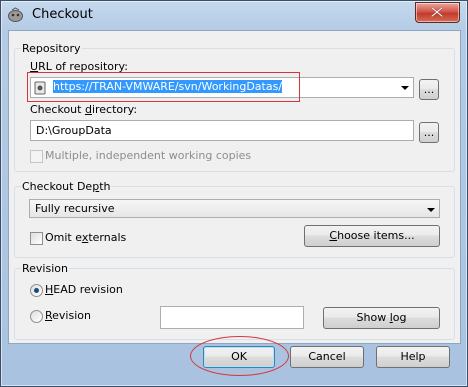 The width and height of the screenshot is (468, 387). What do you see at coordinates (36, 290) in the screenshot?
I see `head-revision-radio` at bounding box center [36, 290].